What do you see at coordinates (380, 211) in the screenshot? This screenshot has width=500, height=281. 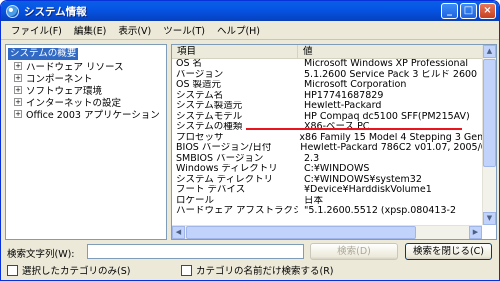 I see `row-value: "5.1.2600.5512 (xpsp.080413-2` at bounding box center [380, 211].